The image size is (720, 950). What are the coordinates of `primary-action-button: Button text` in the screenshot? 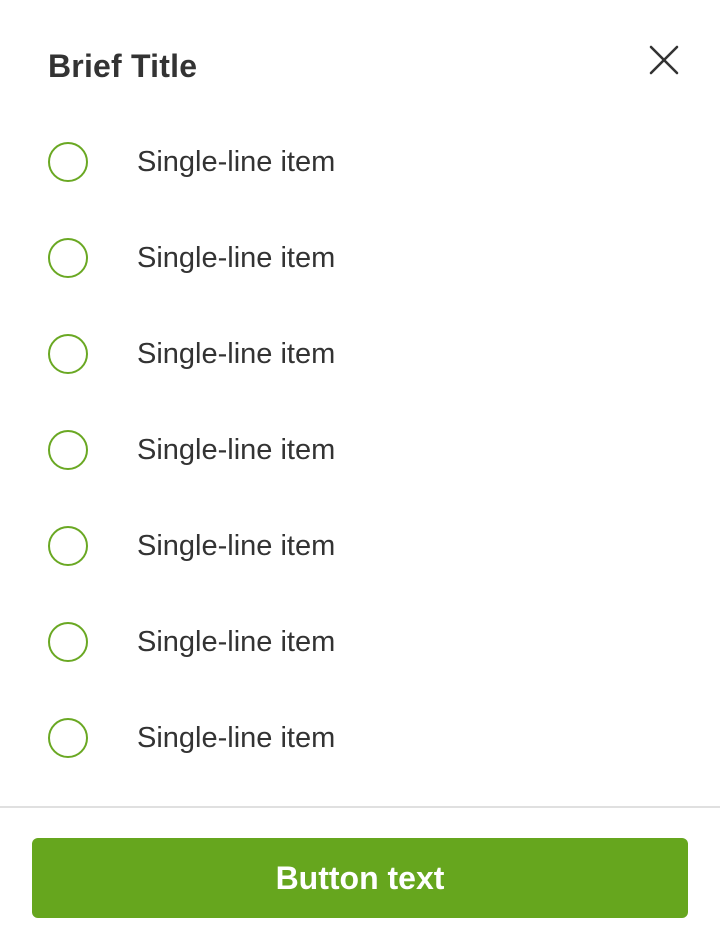 It's located at (360, 878).